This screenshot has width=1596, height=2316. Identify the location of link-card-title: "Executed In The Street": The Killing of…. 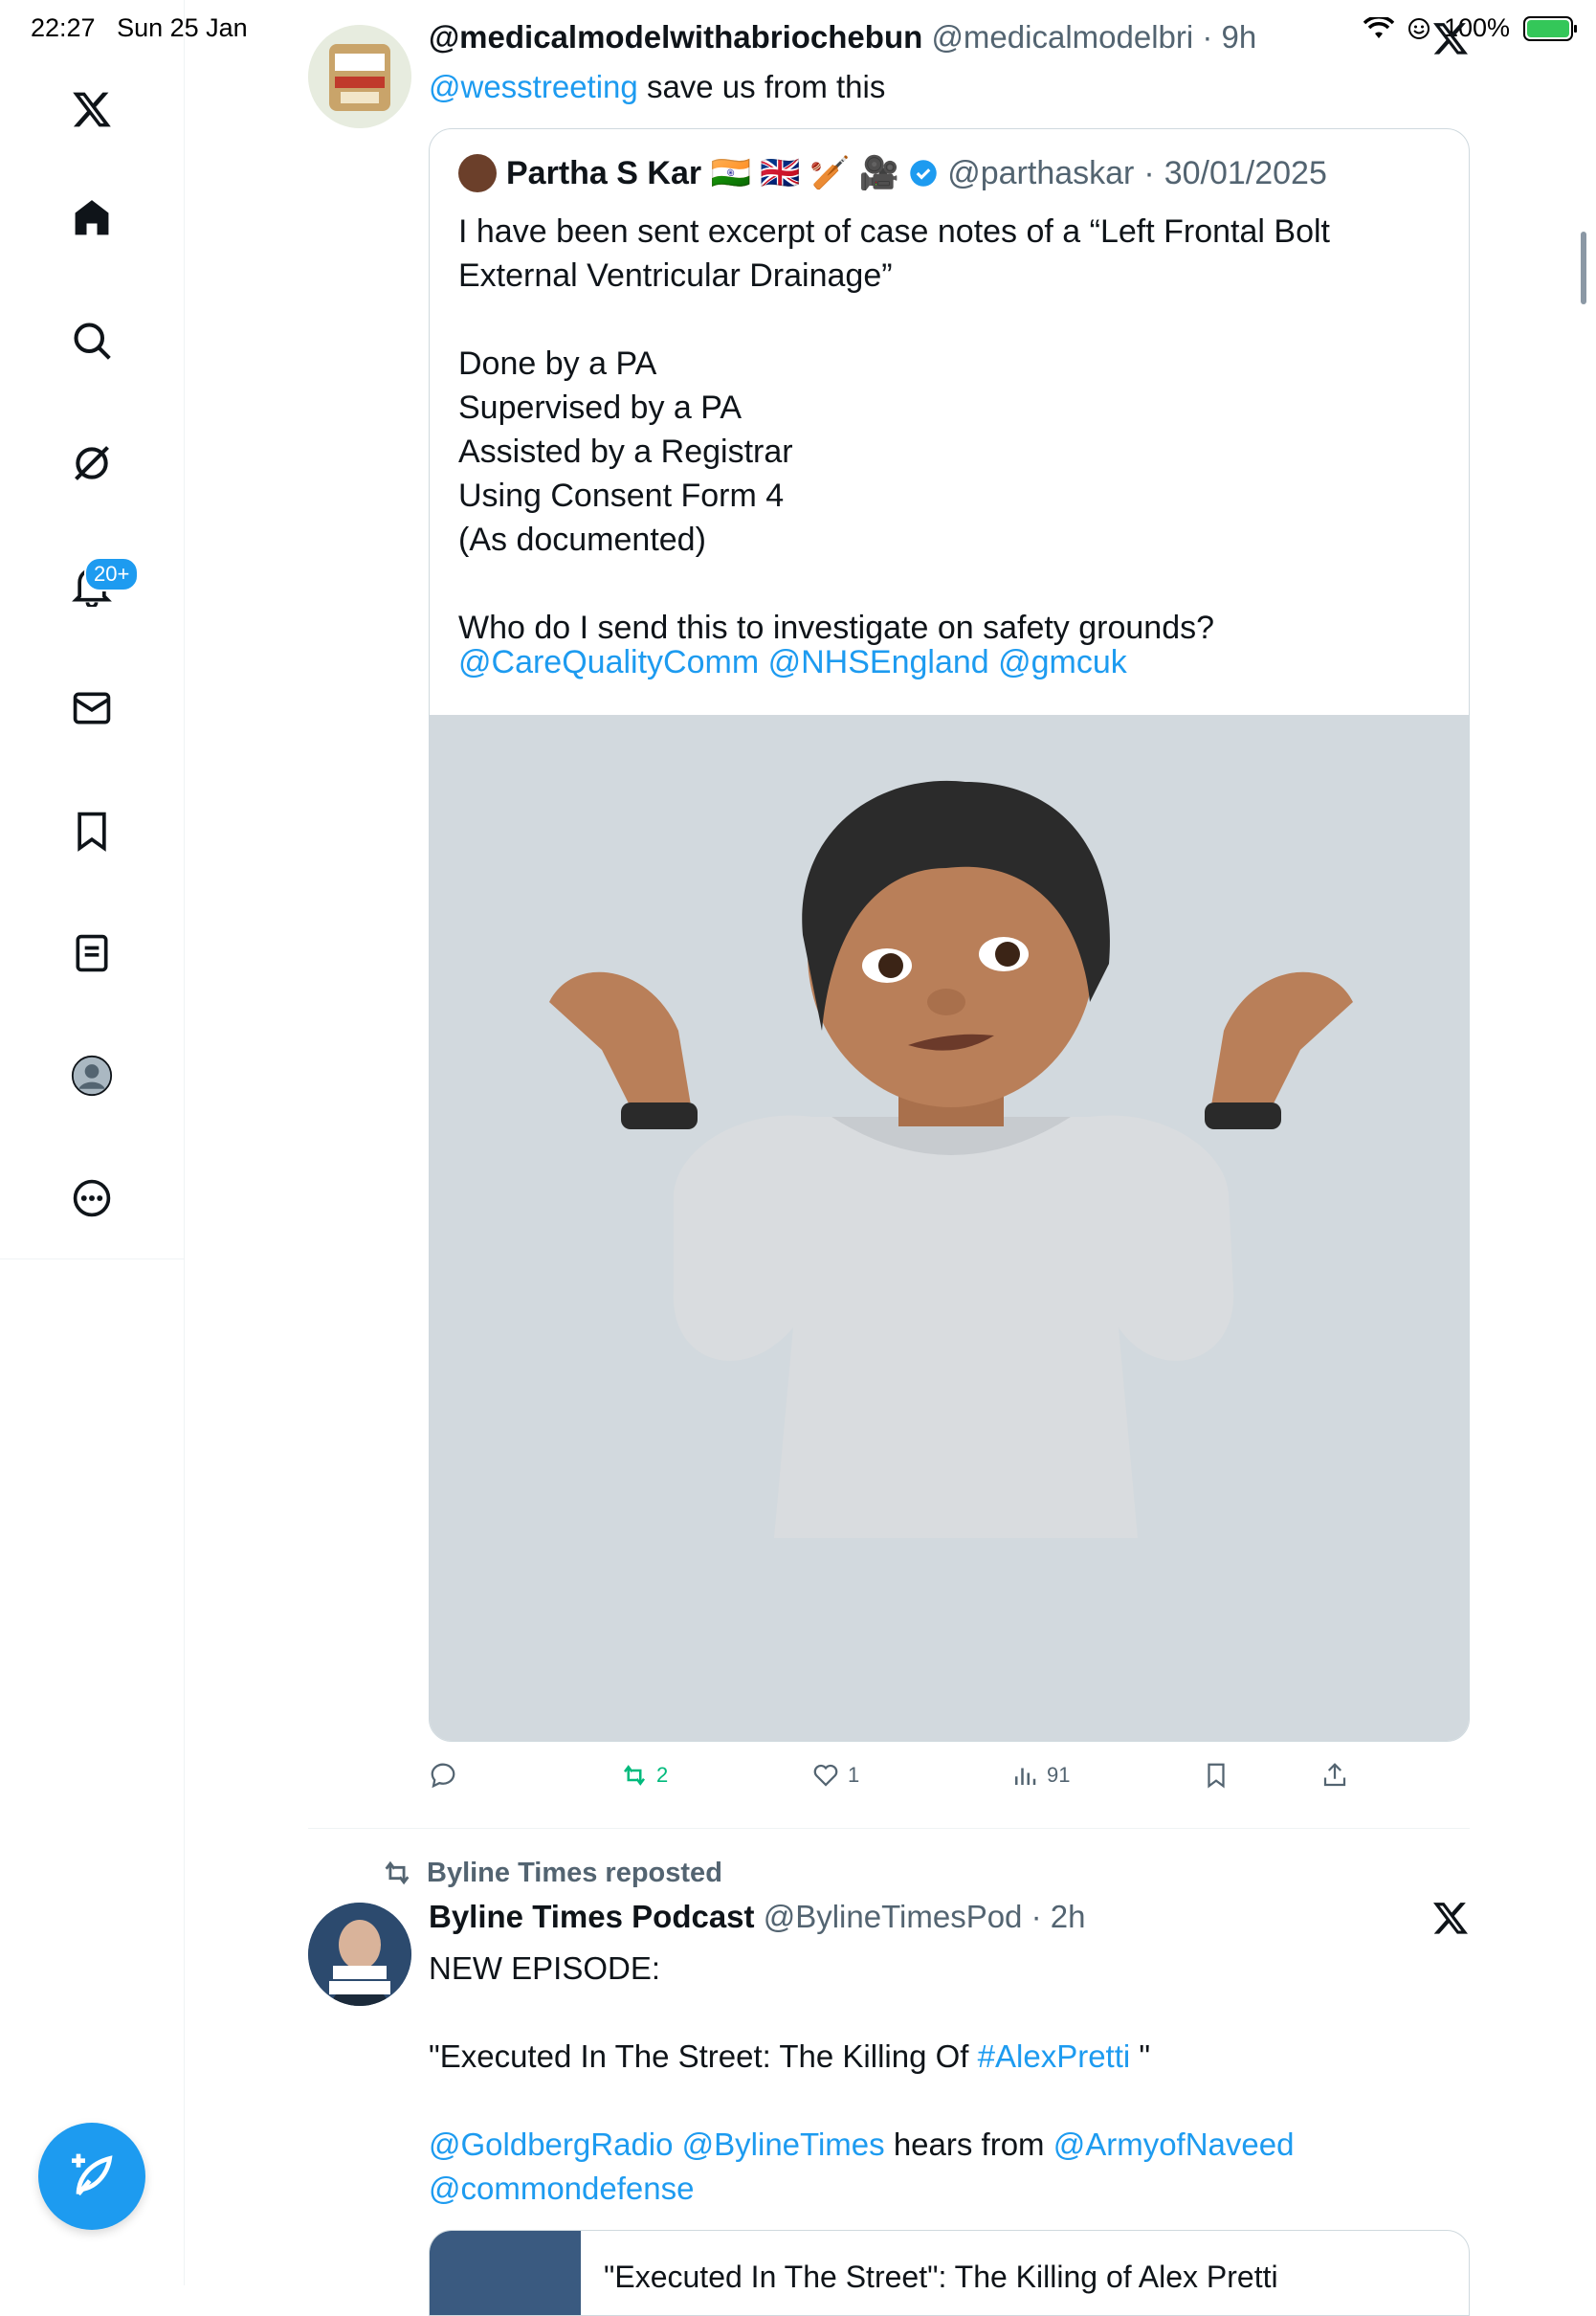
(941, 2277).